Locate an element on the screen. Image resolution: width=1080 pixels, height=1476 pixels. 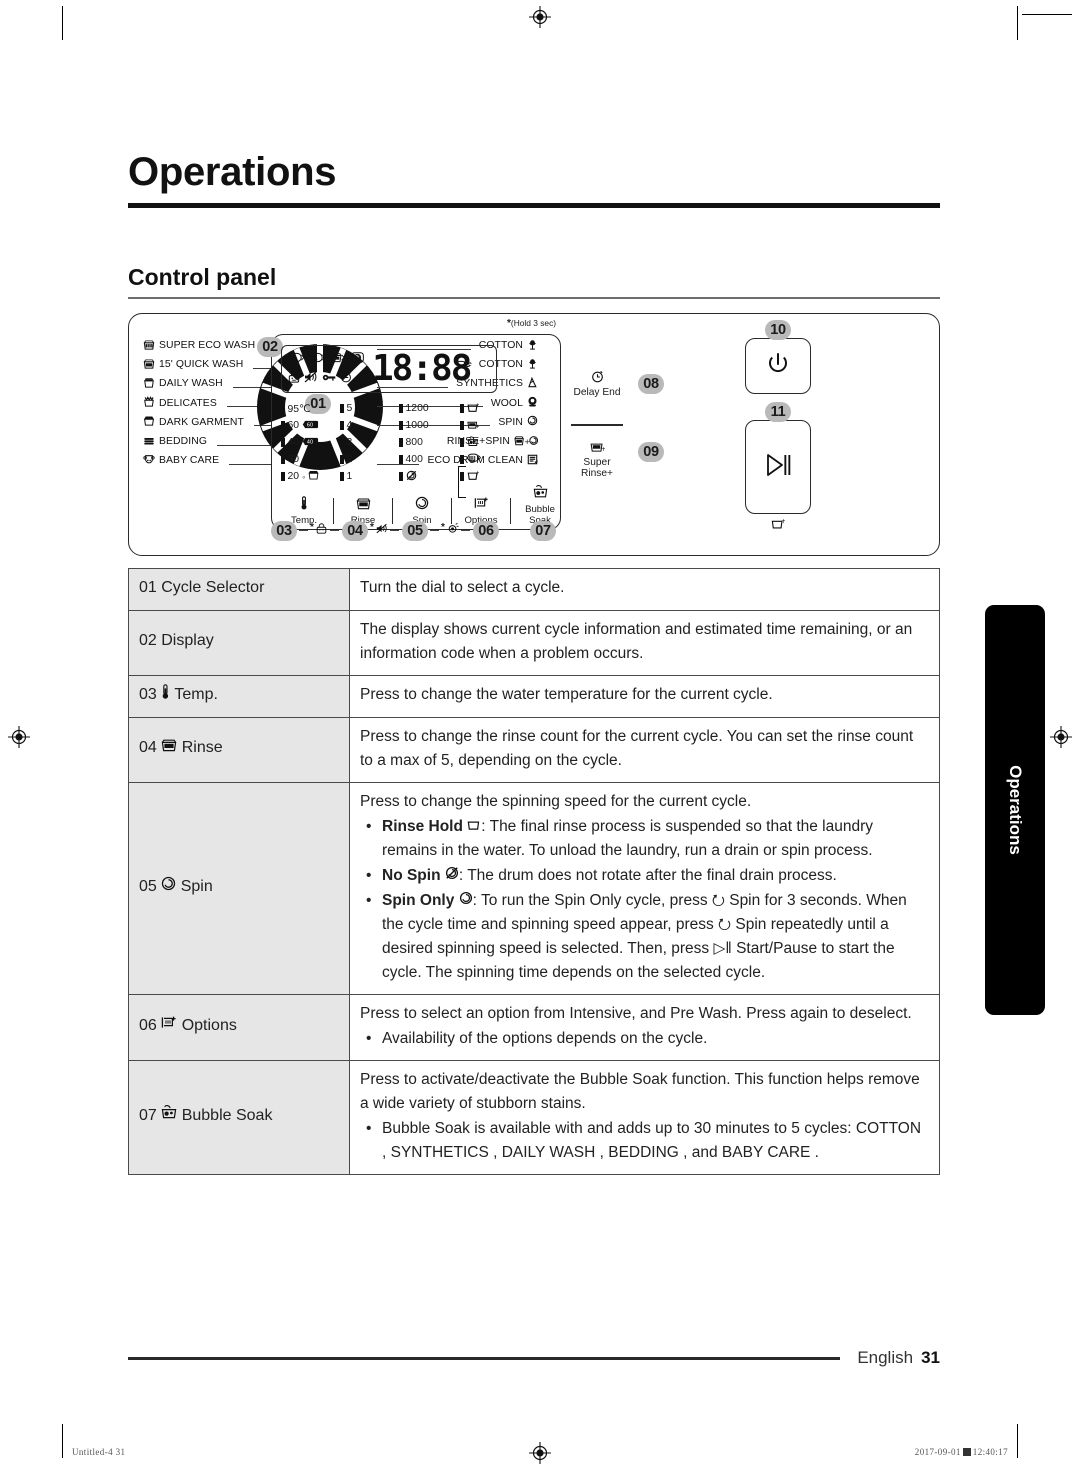
key-lock-icon is located at coordinates (329, 379).